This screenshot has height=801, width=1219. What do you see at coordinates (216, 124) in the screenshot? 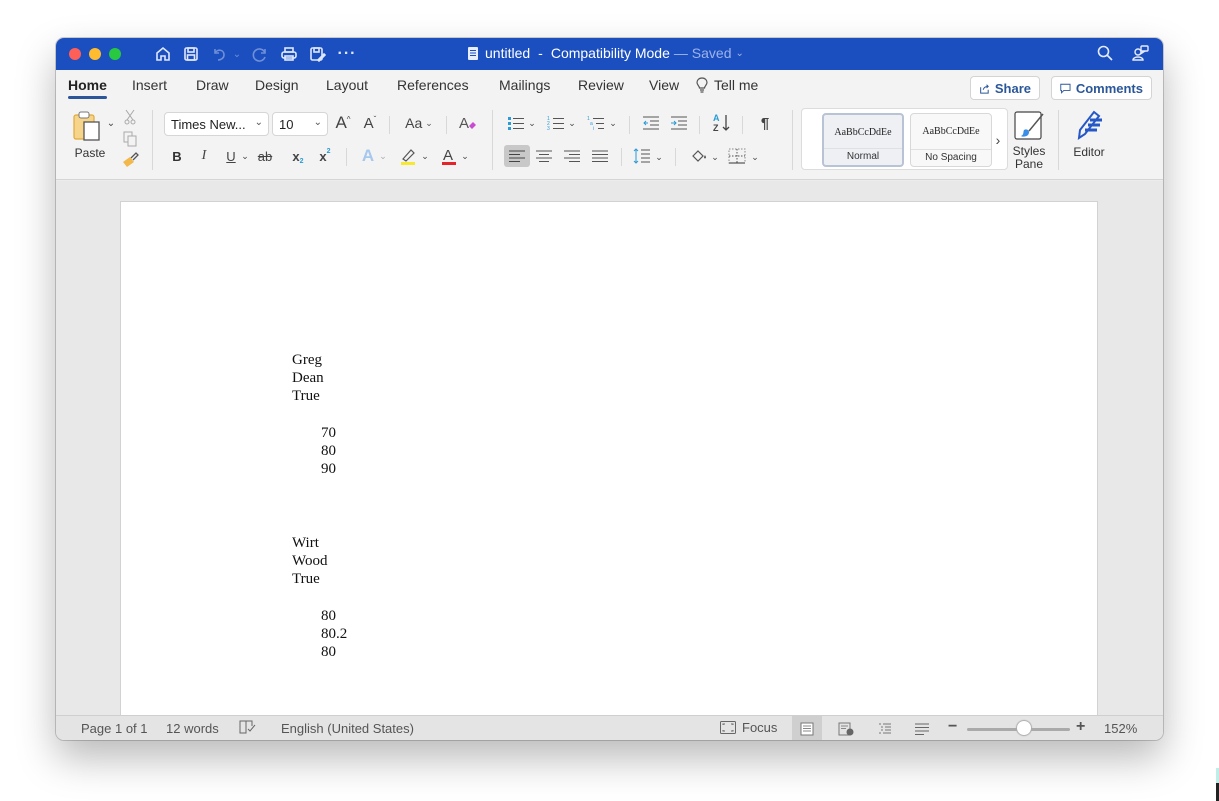
I see `font-name-select: Times New... ⌄` at bounding box center [216, 124].